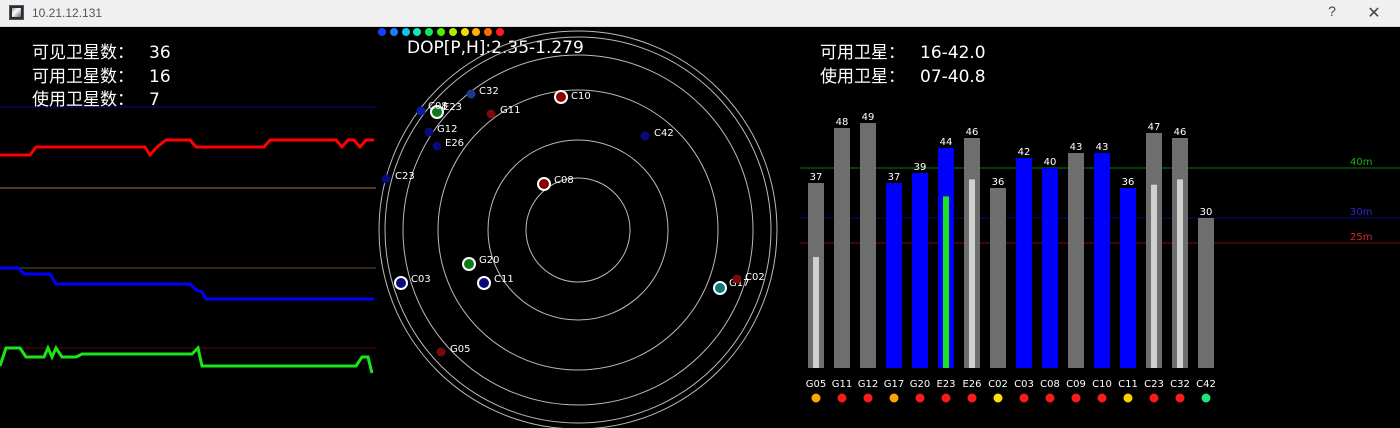 The width and height of the screenshot is (1400, 428). What do you see at coordinates (67, 13) in the screenshot?
I see `window-title: 10.21.12.131` at bounding box center [67, 13].